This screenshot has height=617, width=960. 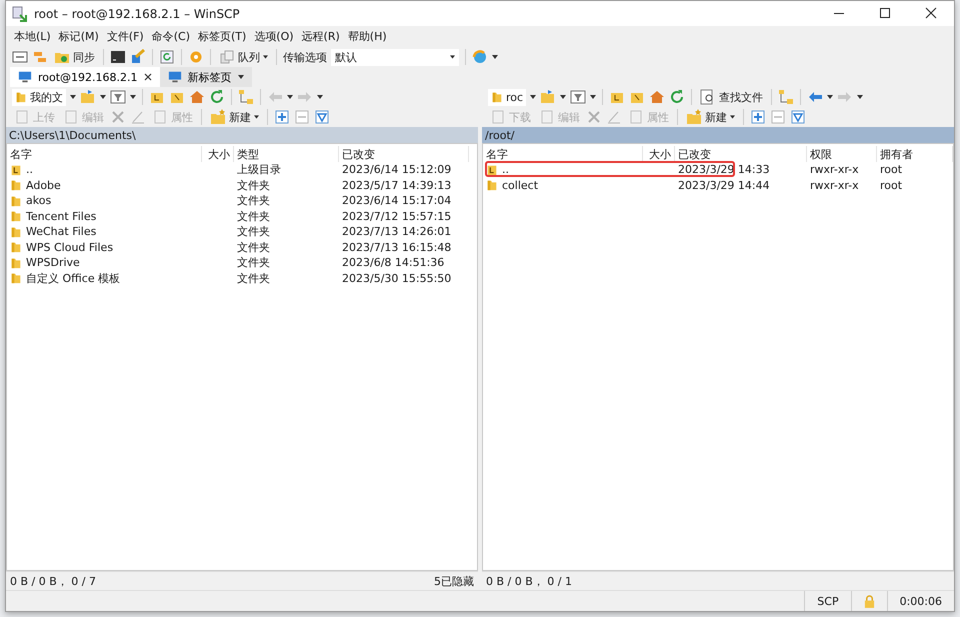 I want to click on transfer-settings-label: 传输选项, so click(x=305, y=57).